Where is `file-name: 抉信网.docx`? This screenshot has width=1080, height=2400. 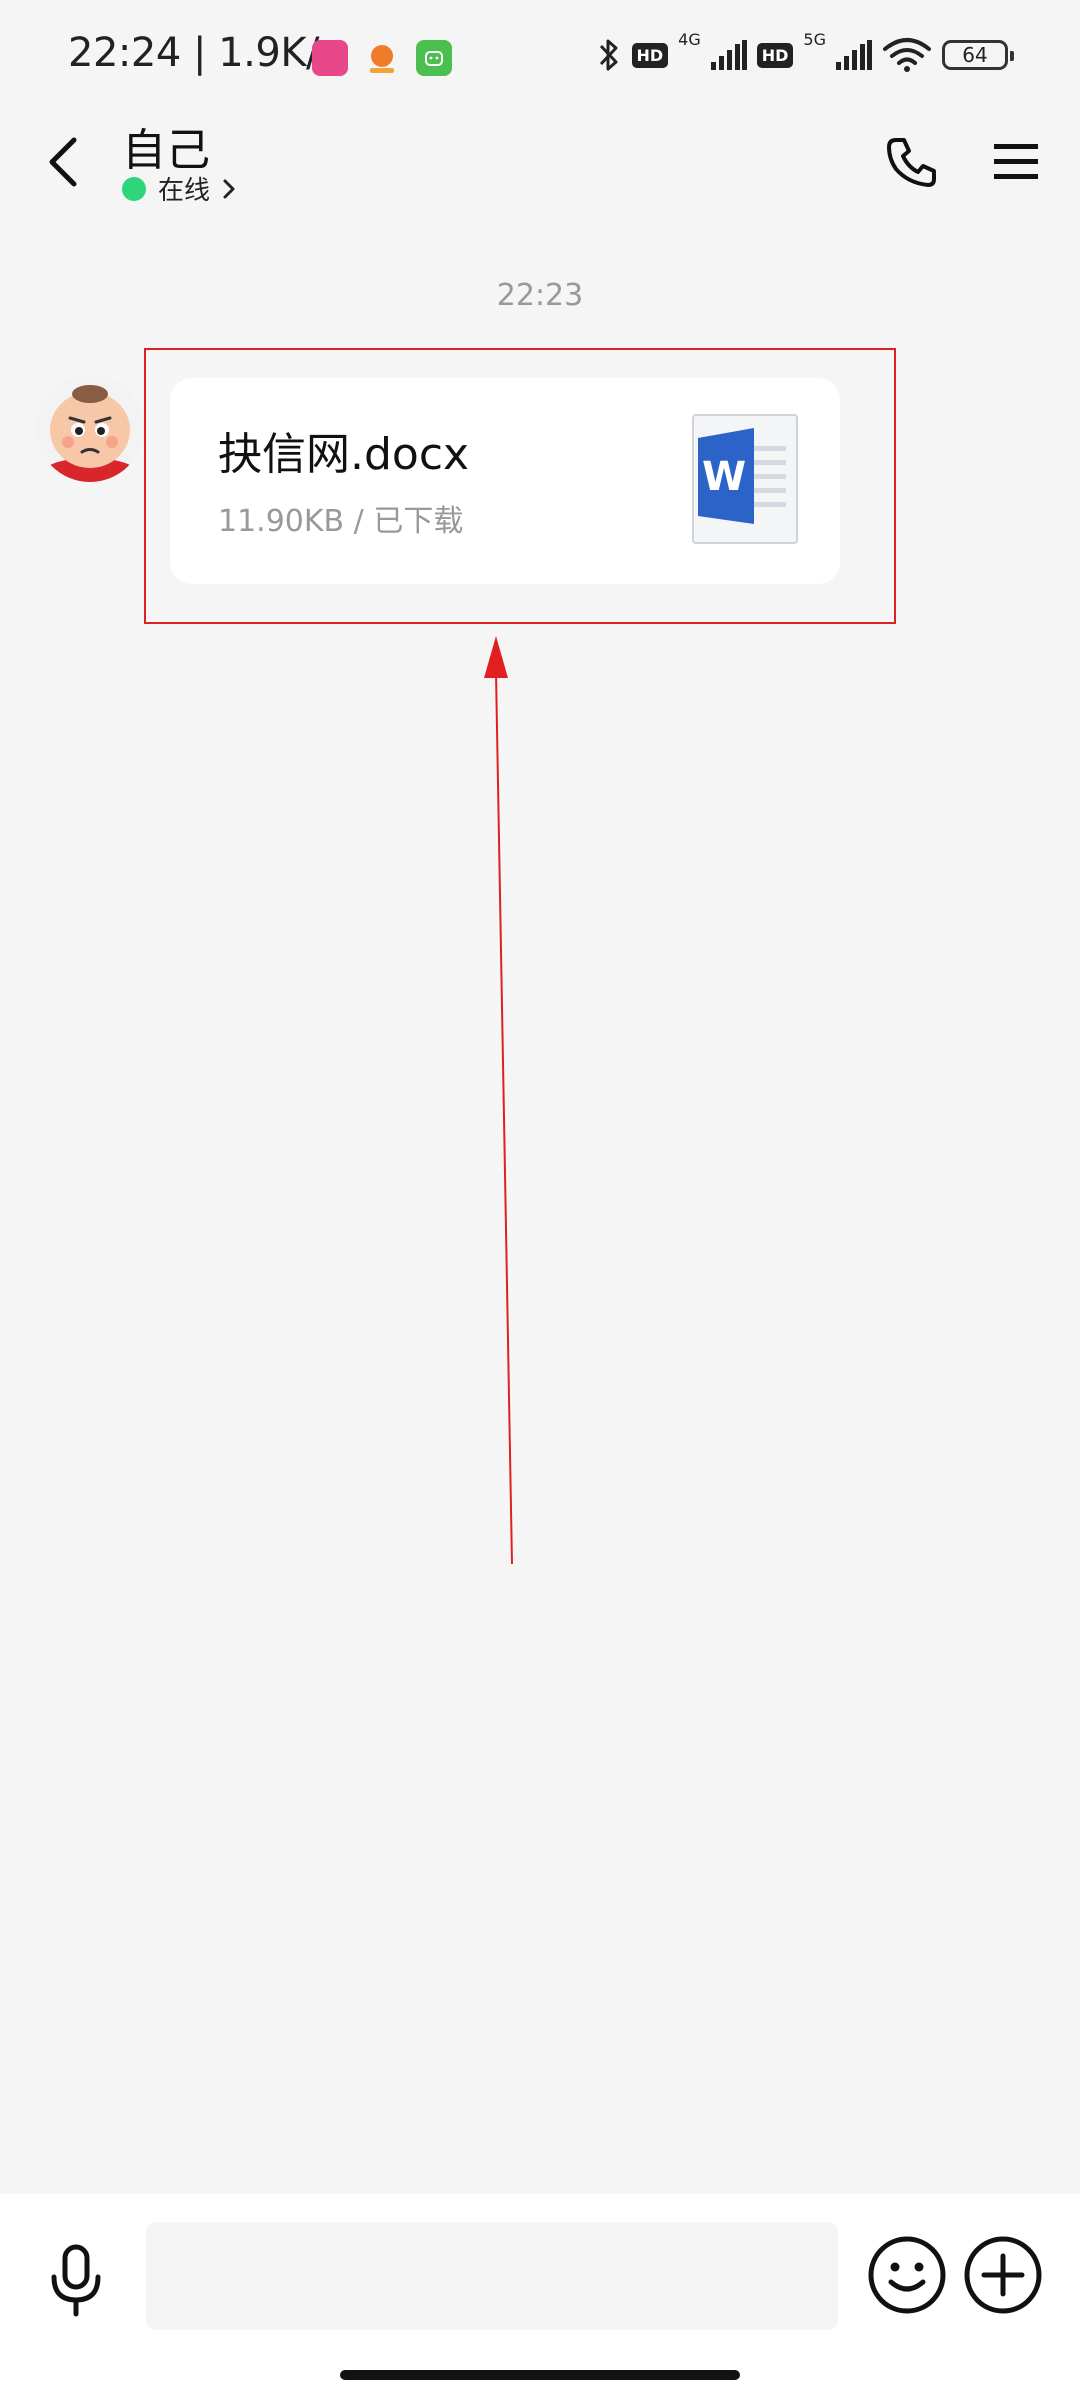
file-name: 抉信网.docx is located at coordinates (344, 454).